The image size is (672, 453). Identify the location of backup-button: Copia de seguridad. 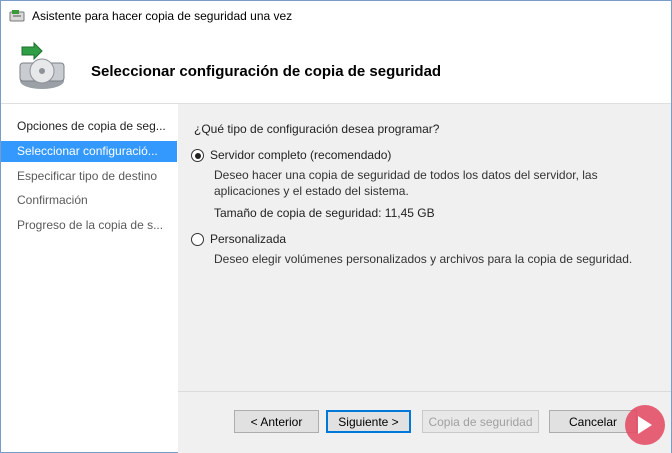
(480, 421).